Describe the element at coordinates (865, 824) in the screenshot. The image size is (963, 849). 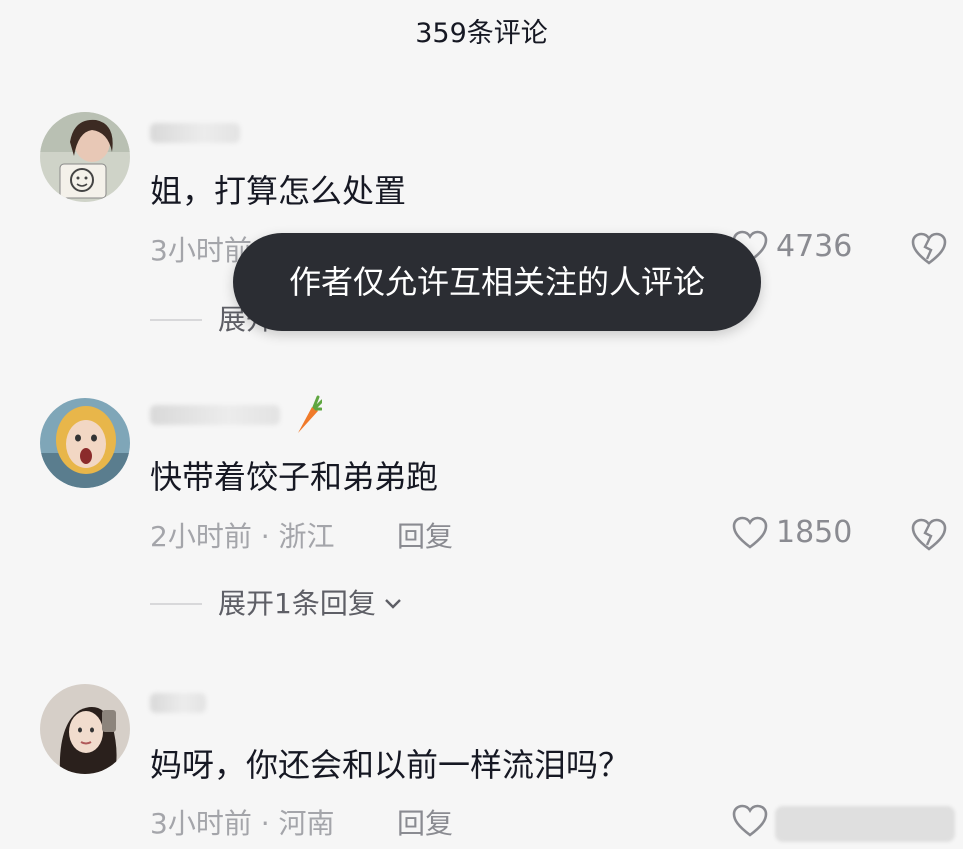
I see `watermark-overlay` at that location.